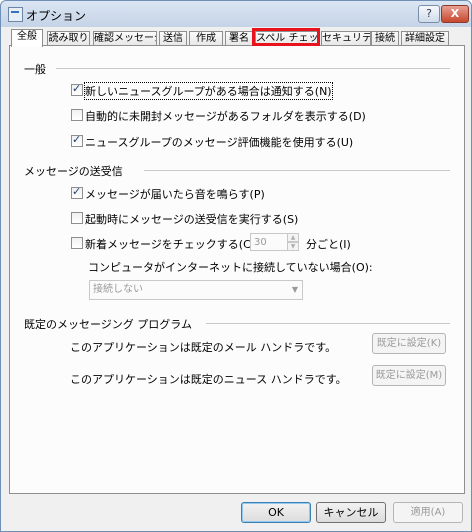 This screenshot has width=472, height=532. What do you see at coordinates (175, 194) in the screenshot?
I see `play-sound-label: メッセージが届いたら音を鳴らす(P)` at bounding box center [175, 194].